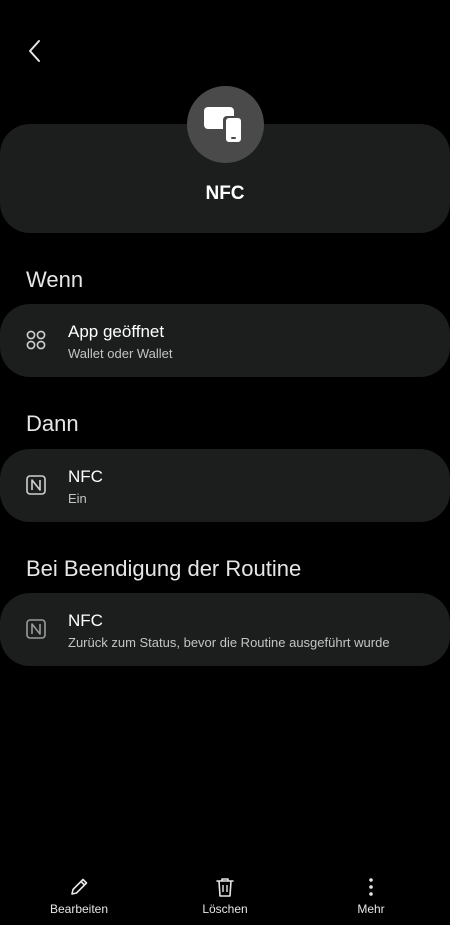 This screenshot has height=925, width=450. I want to click on bottom-action-bar: Bearbeiten Löschen Mehr, so click(225, 896).